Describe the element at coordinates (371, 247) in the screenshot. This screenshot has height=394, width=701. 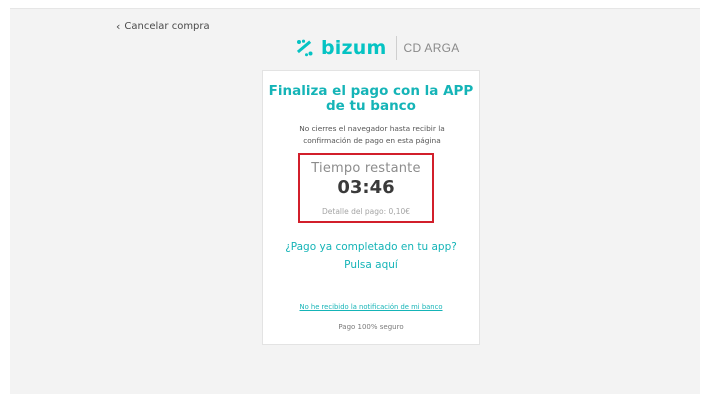
I see `payment-completed-question: ¿Pago ya completado en tu app?` at that location.